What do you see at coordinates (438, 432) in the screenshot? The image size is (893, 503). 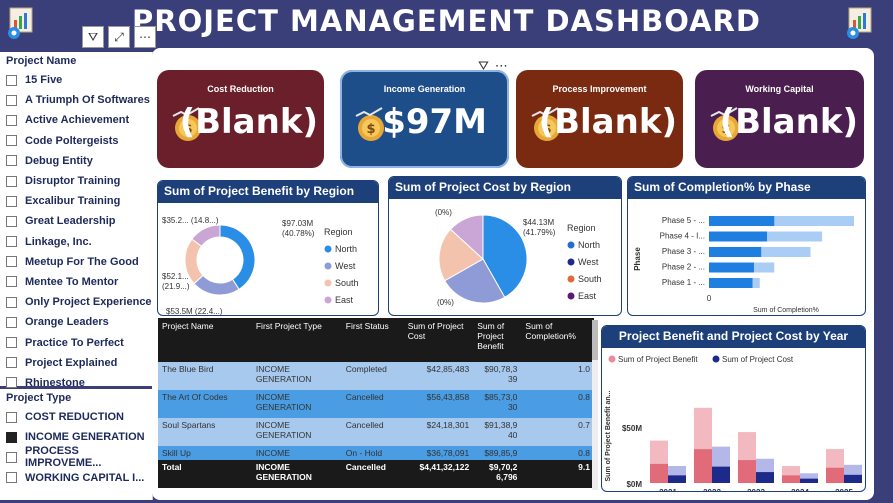 I see `table-cell: $24,18,301` at bounding box center [438, 432].